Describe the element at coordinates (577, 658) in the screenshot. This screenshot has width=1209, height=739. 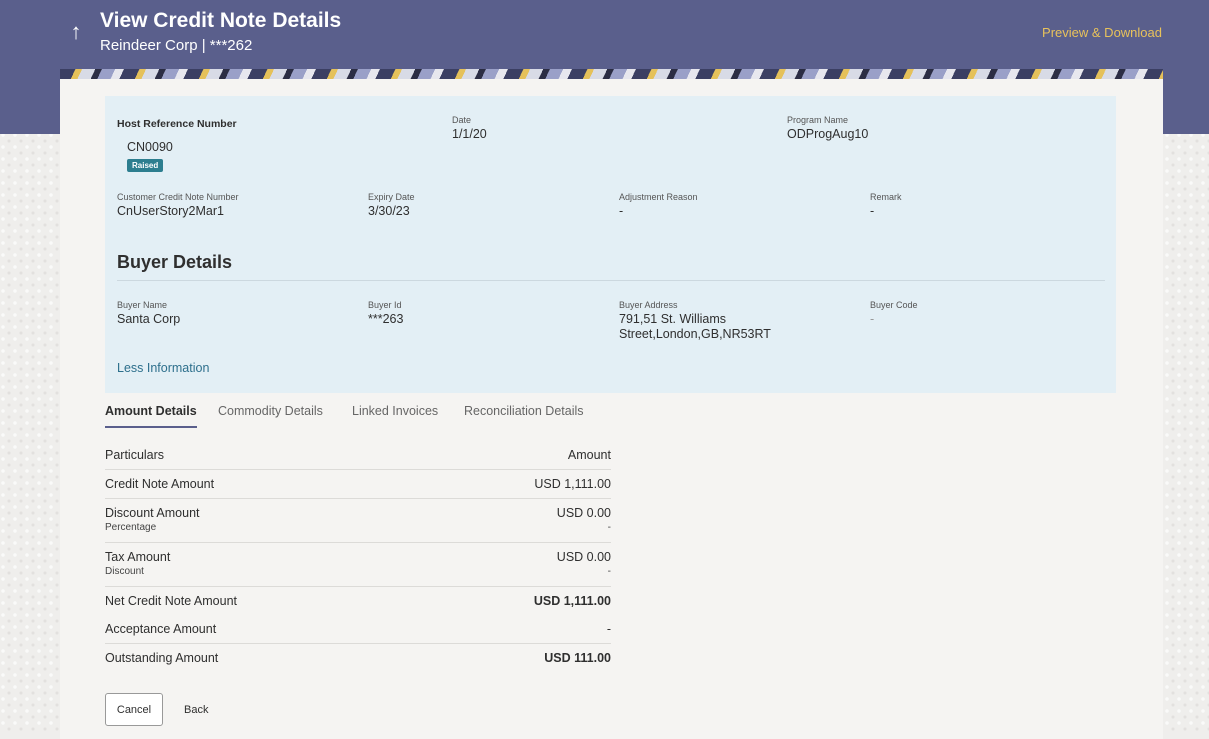
I see `outstanding-amount-value: USD 111.00` at that location.